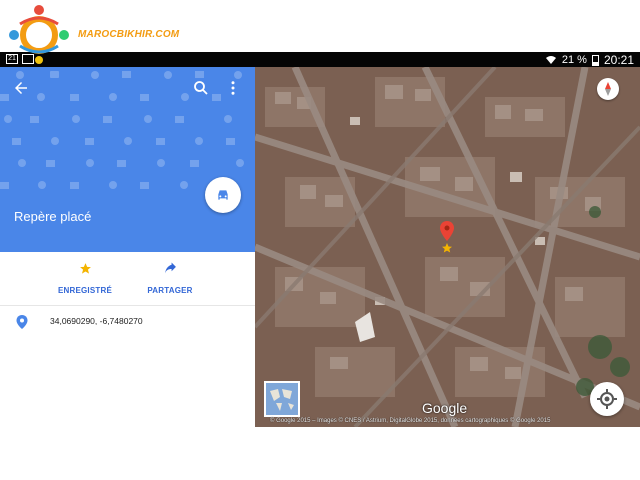 The image size is (640, 480). I want to click on compass-button, so click(608, 89).